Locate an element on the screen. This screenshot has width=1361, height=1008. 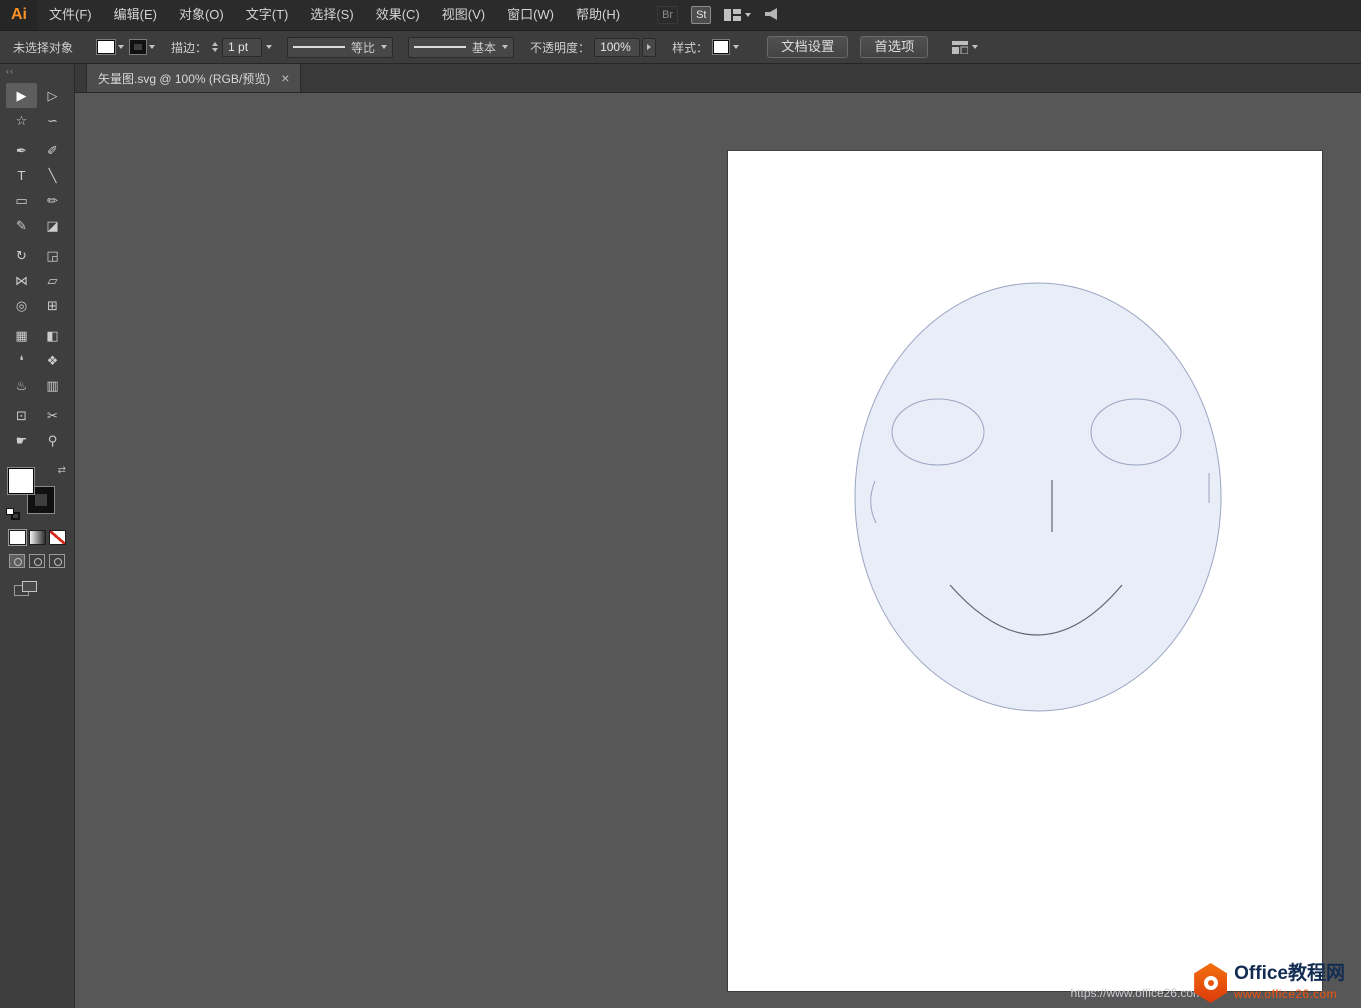
screen-mode-button is located at coordinates (26, 589).